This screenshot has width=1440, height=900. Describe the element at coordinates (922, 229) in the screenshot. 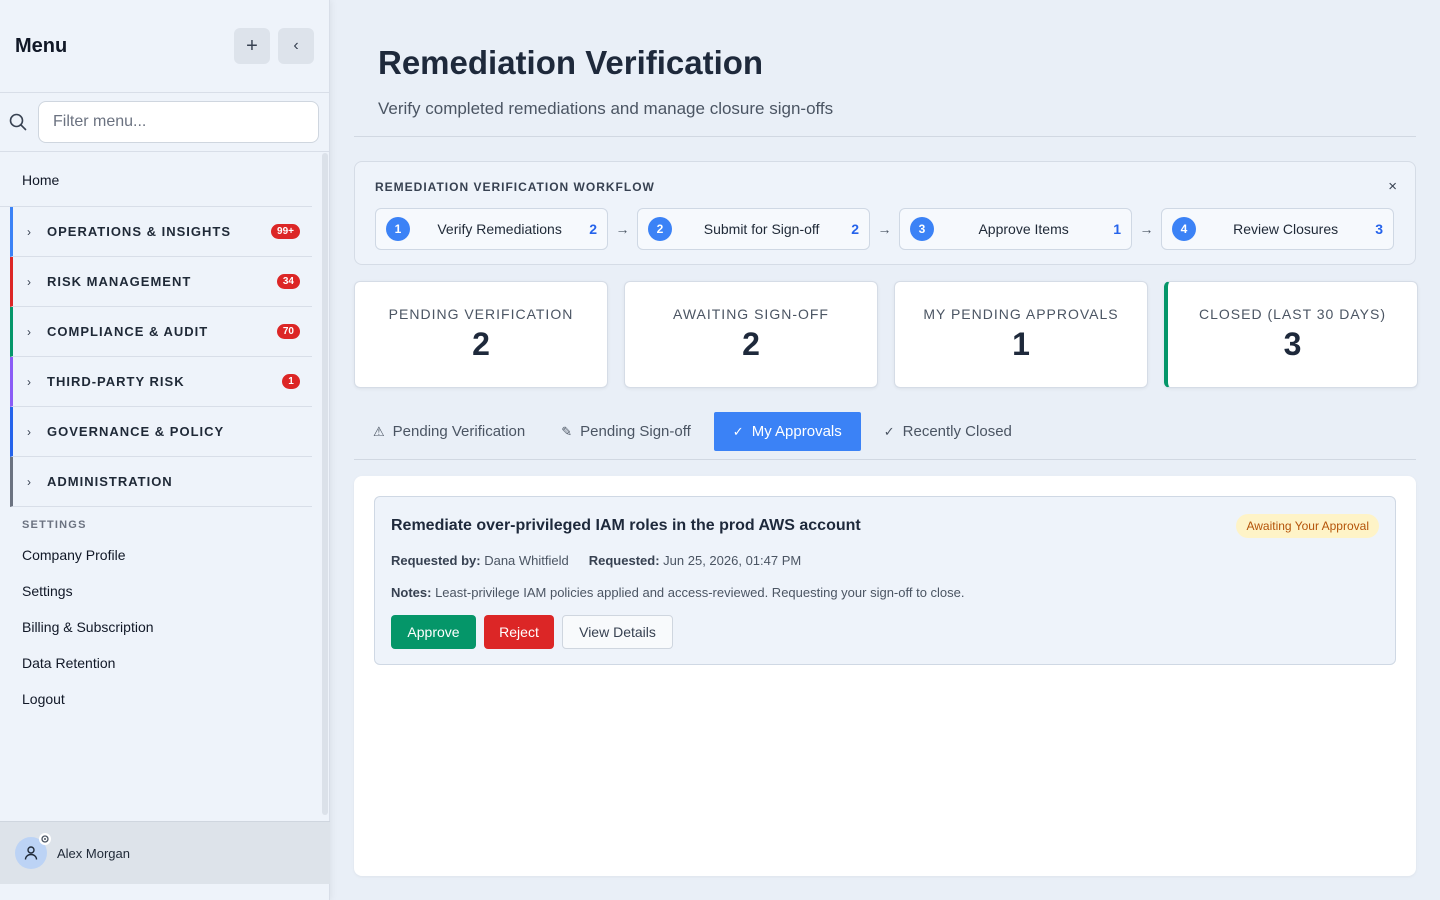

I see `step-number: 3` at that location.